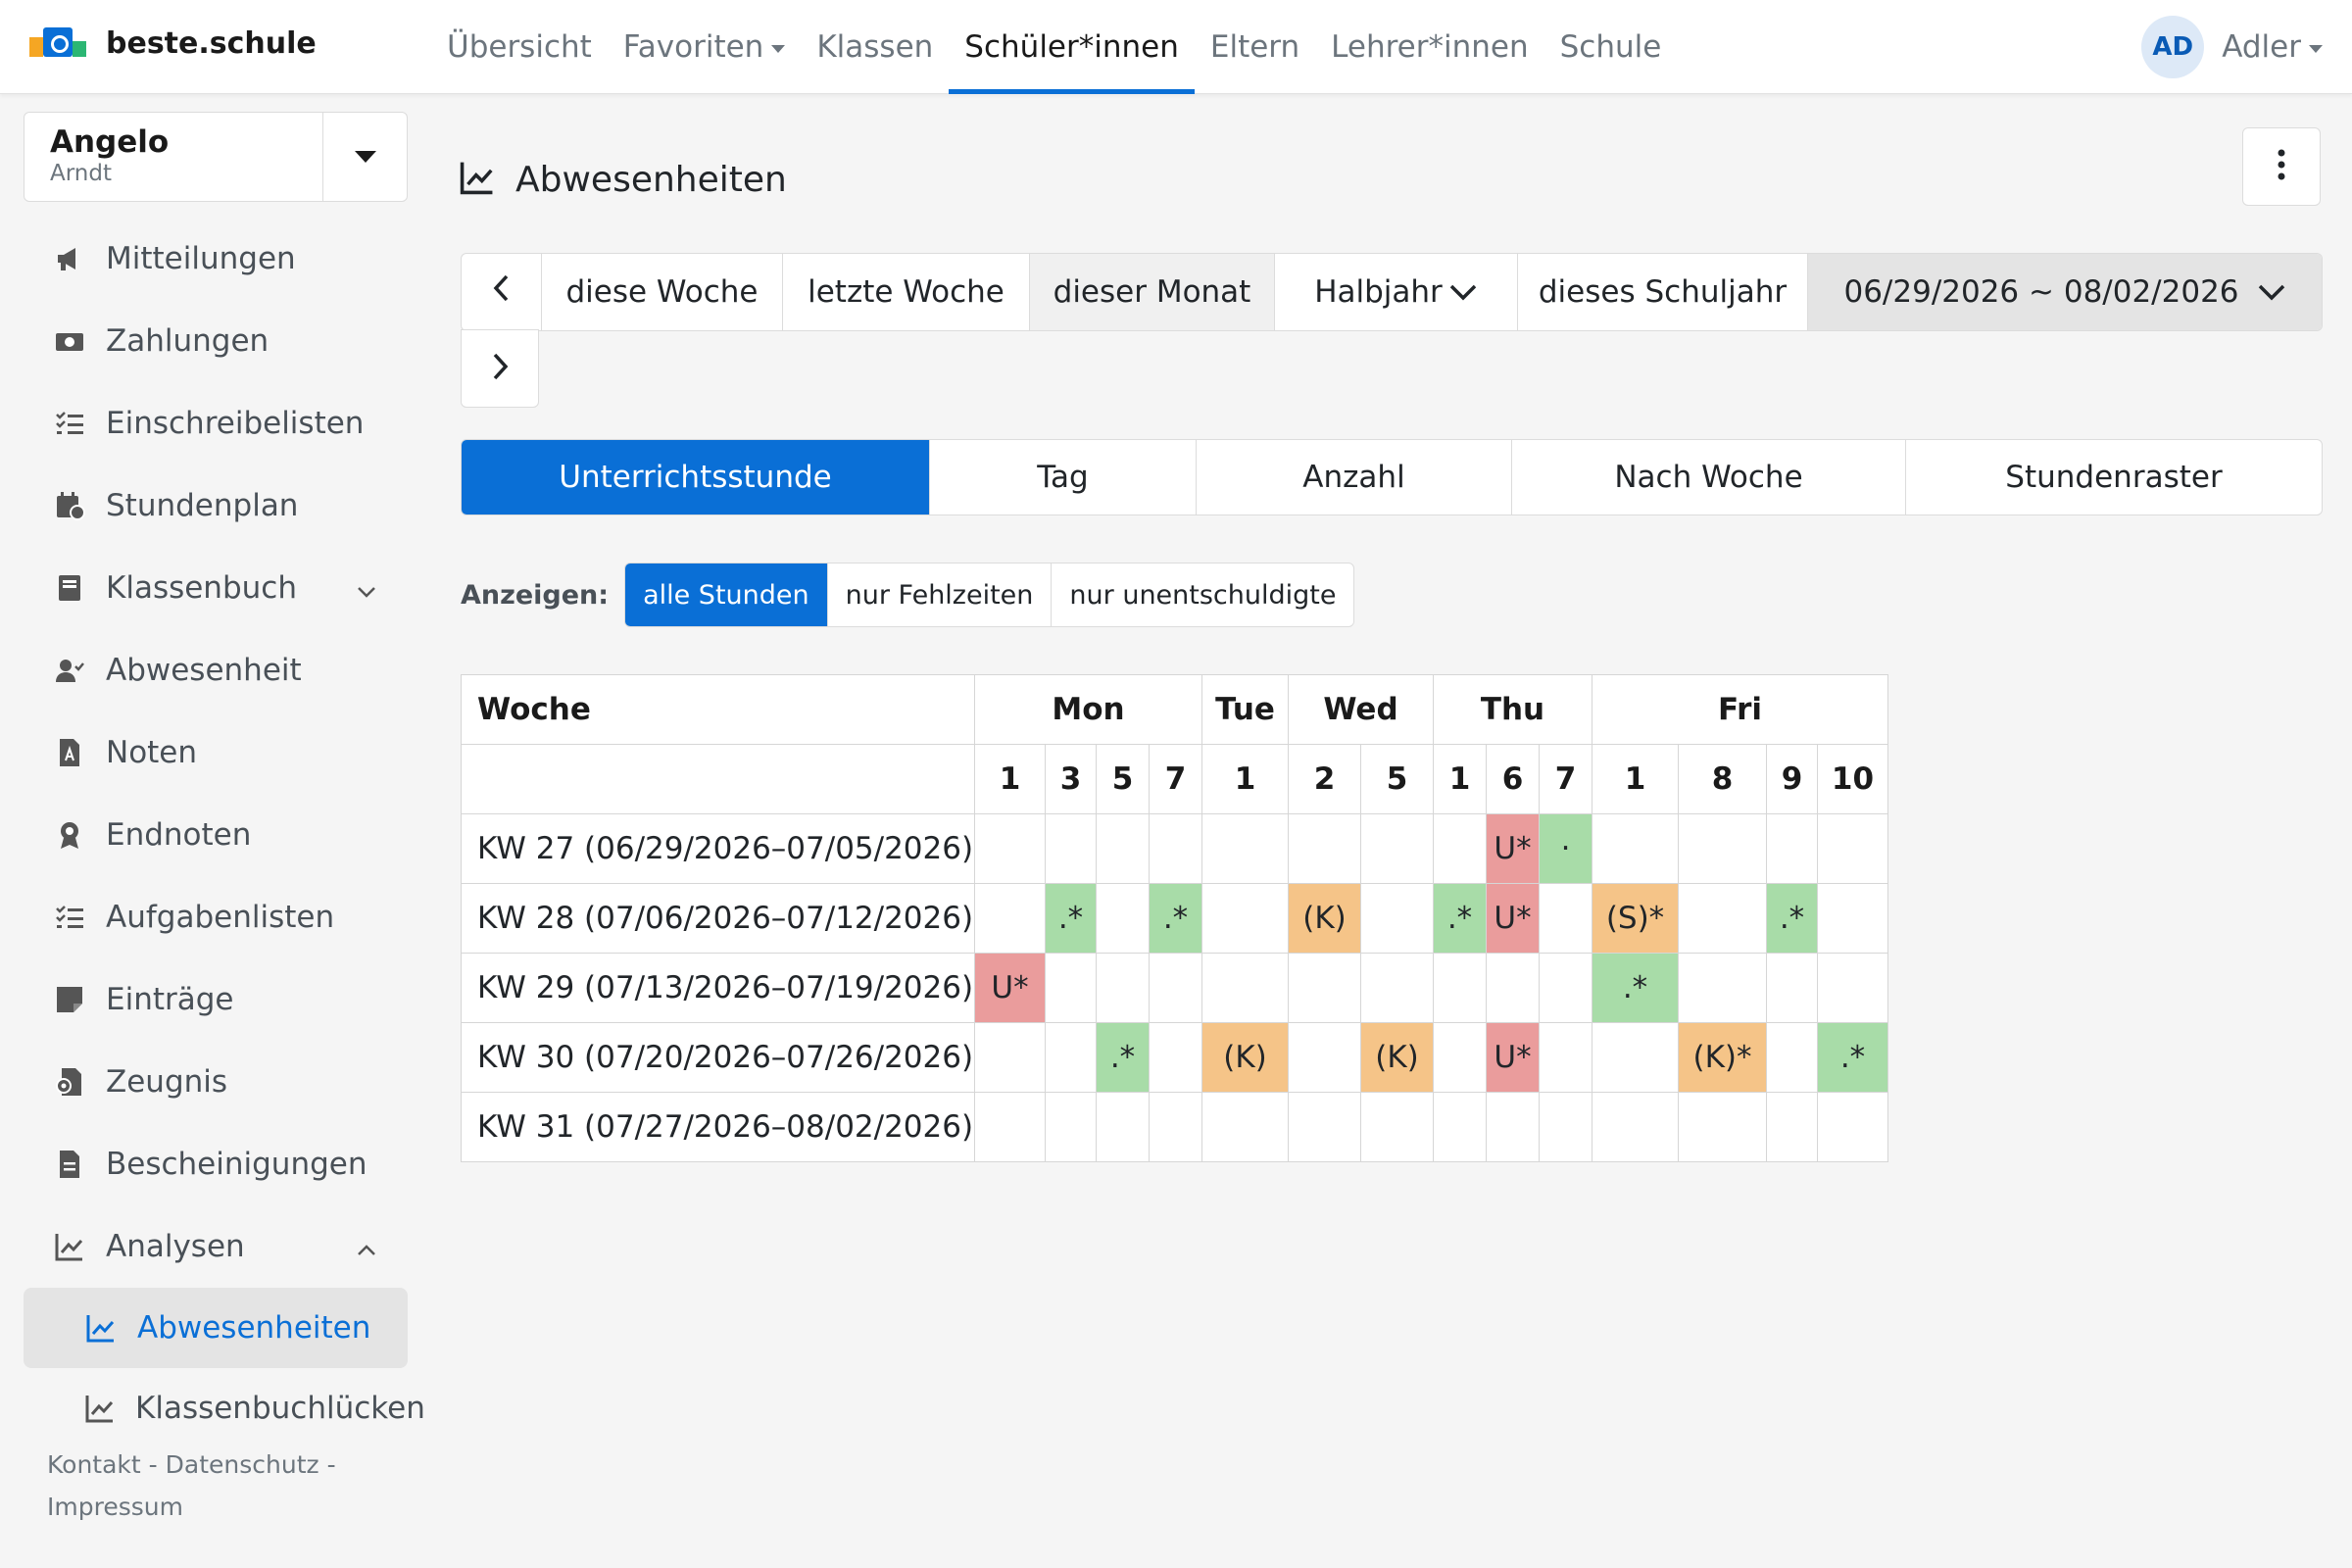 This screenshot has width=2352, height=1568. I want to click on sidebar-item-aufgabenlisten: Aufgabenlisten, so click(216, 917).